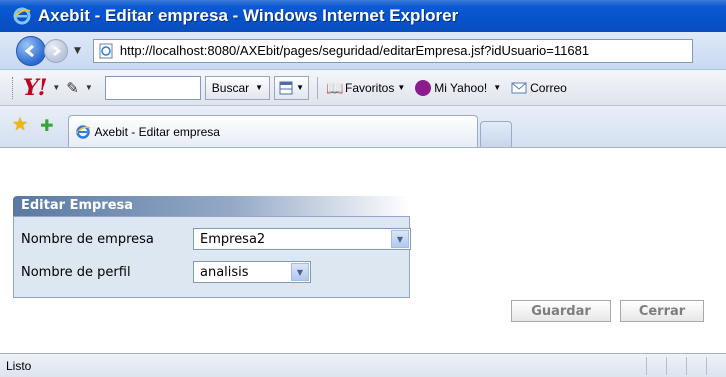 The width and height of the screenshot is (726, 377). Describe the element at coordinates (423, 87) in the screenshot. I see `my-yahoo-icon` at that location.